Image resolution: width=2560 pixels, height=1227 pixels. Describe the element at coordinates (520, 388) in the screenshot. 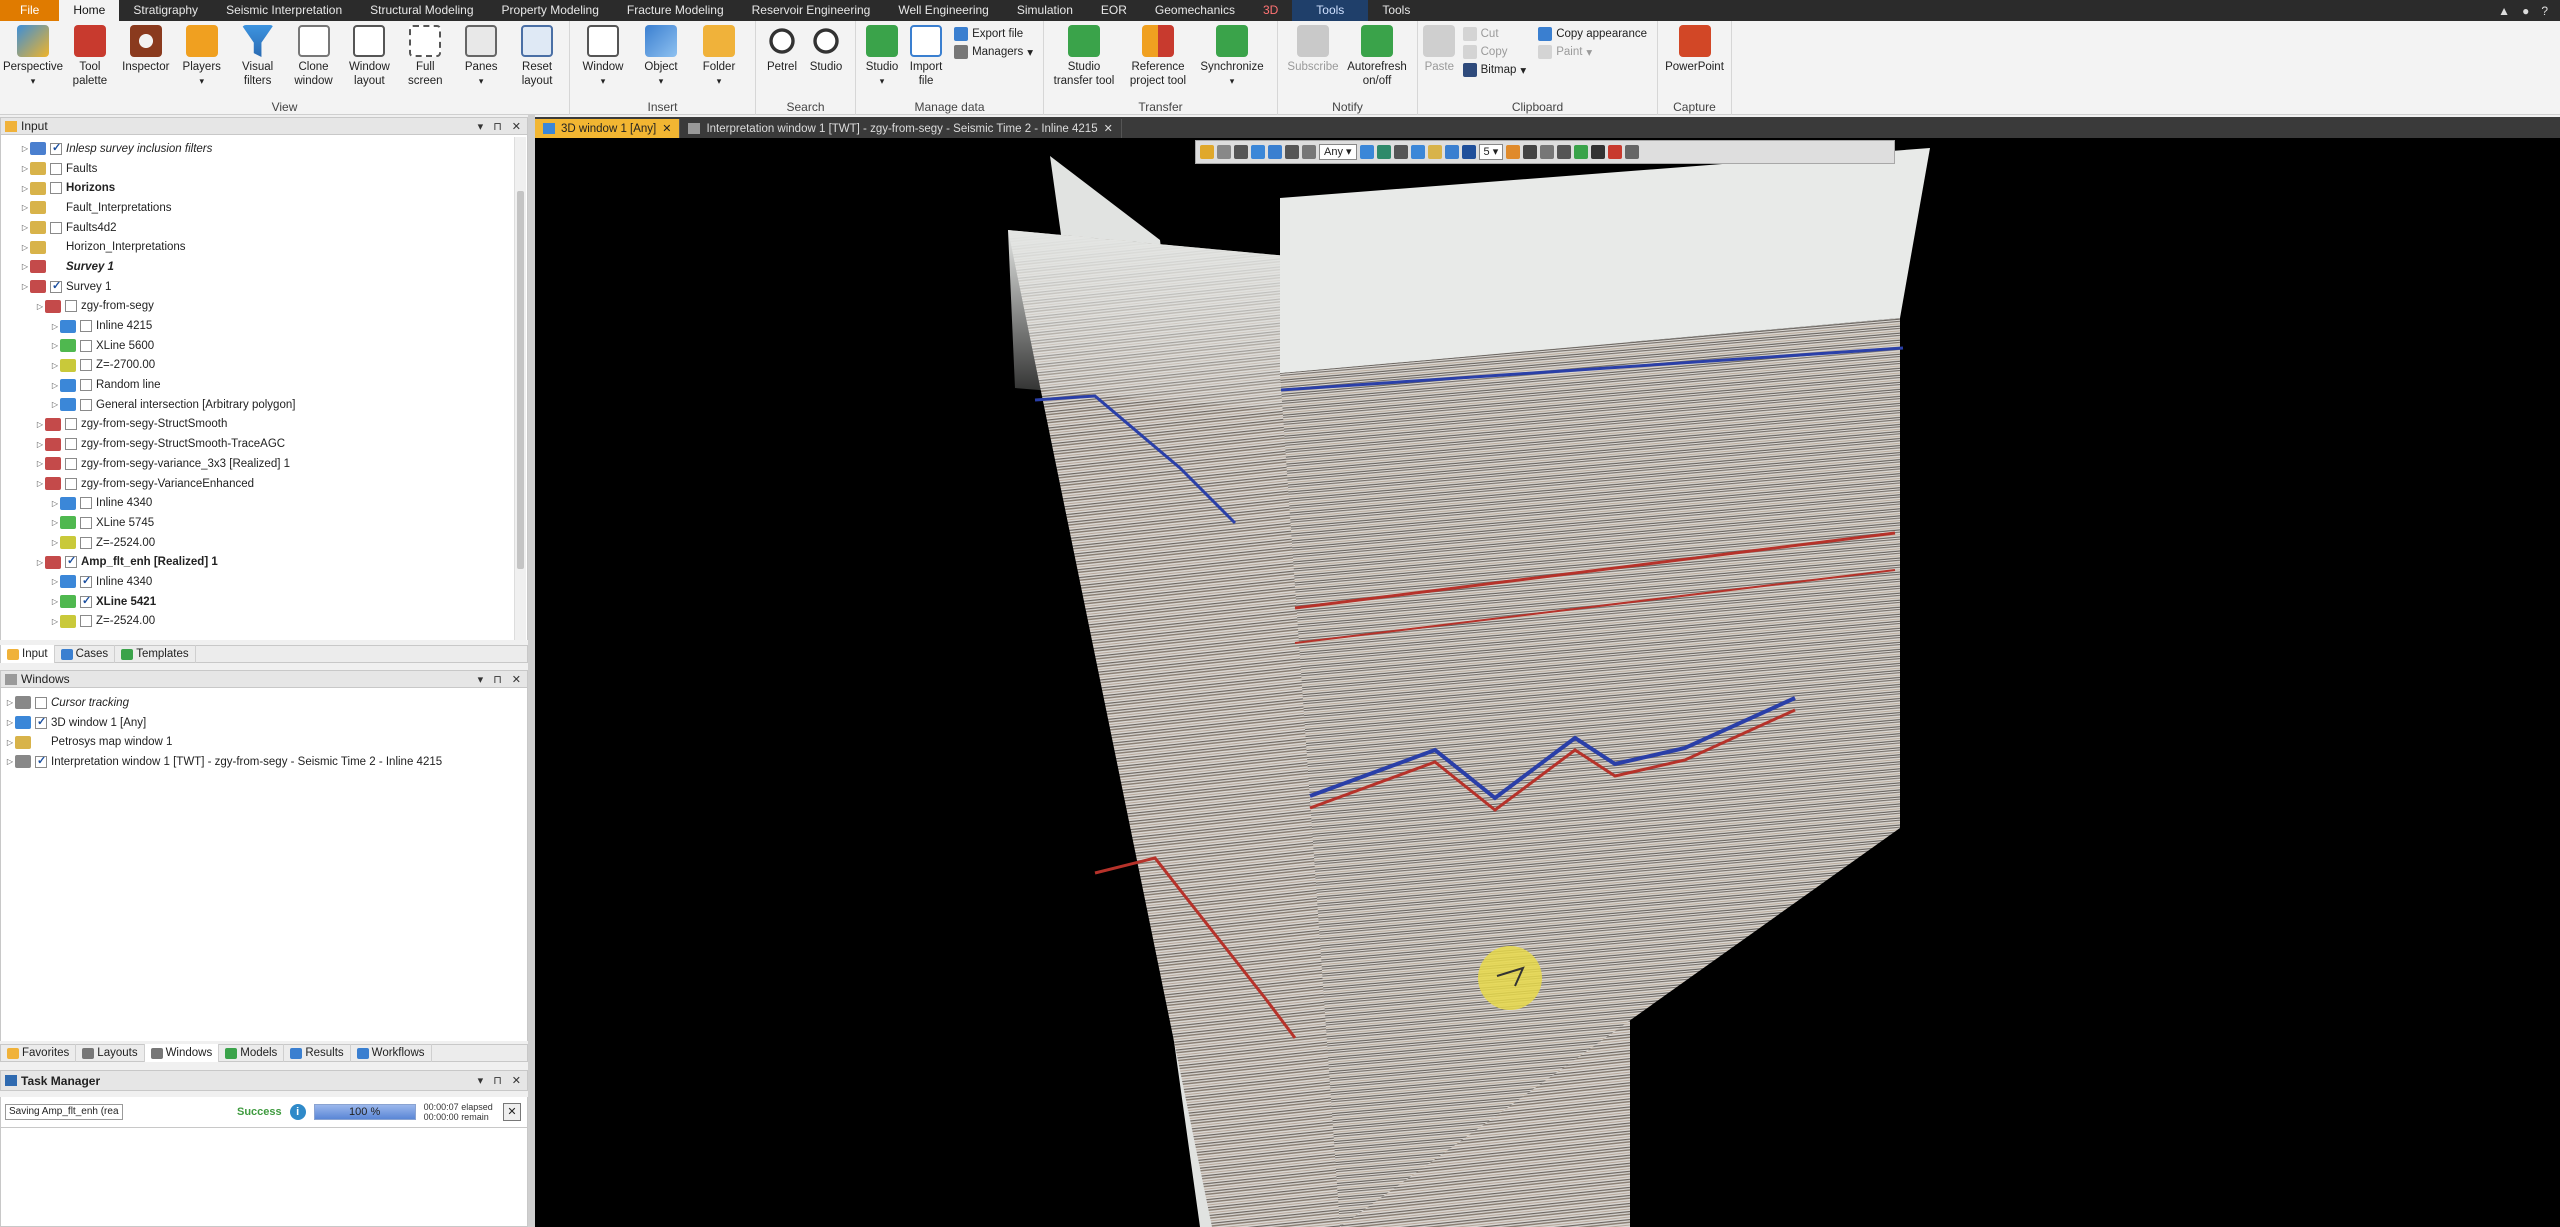

I see `input-tree-scrollbar` at that location.